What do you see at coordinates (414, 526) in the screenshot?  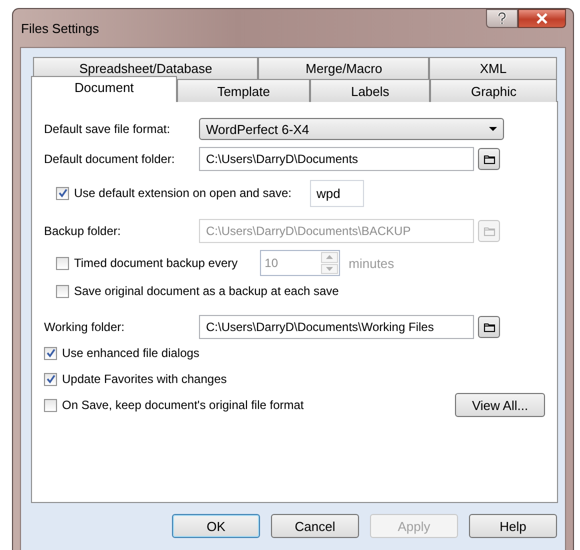 I see `dialog-button: Apply` at bounding box center [414, 526].